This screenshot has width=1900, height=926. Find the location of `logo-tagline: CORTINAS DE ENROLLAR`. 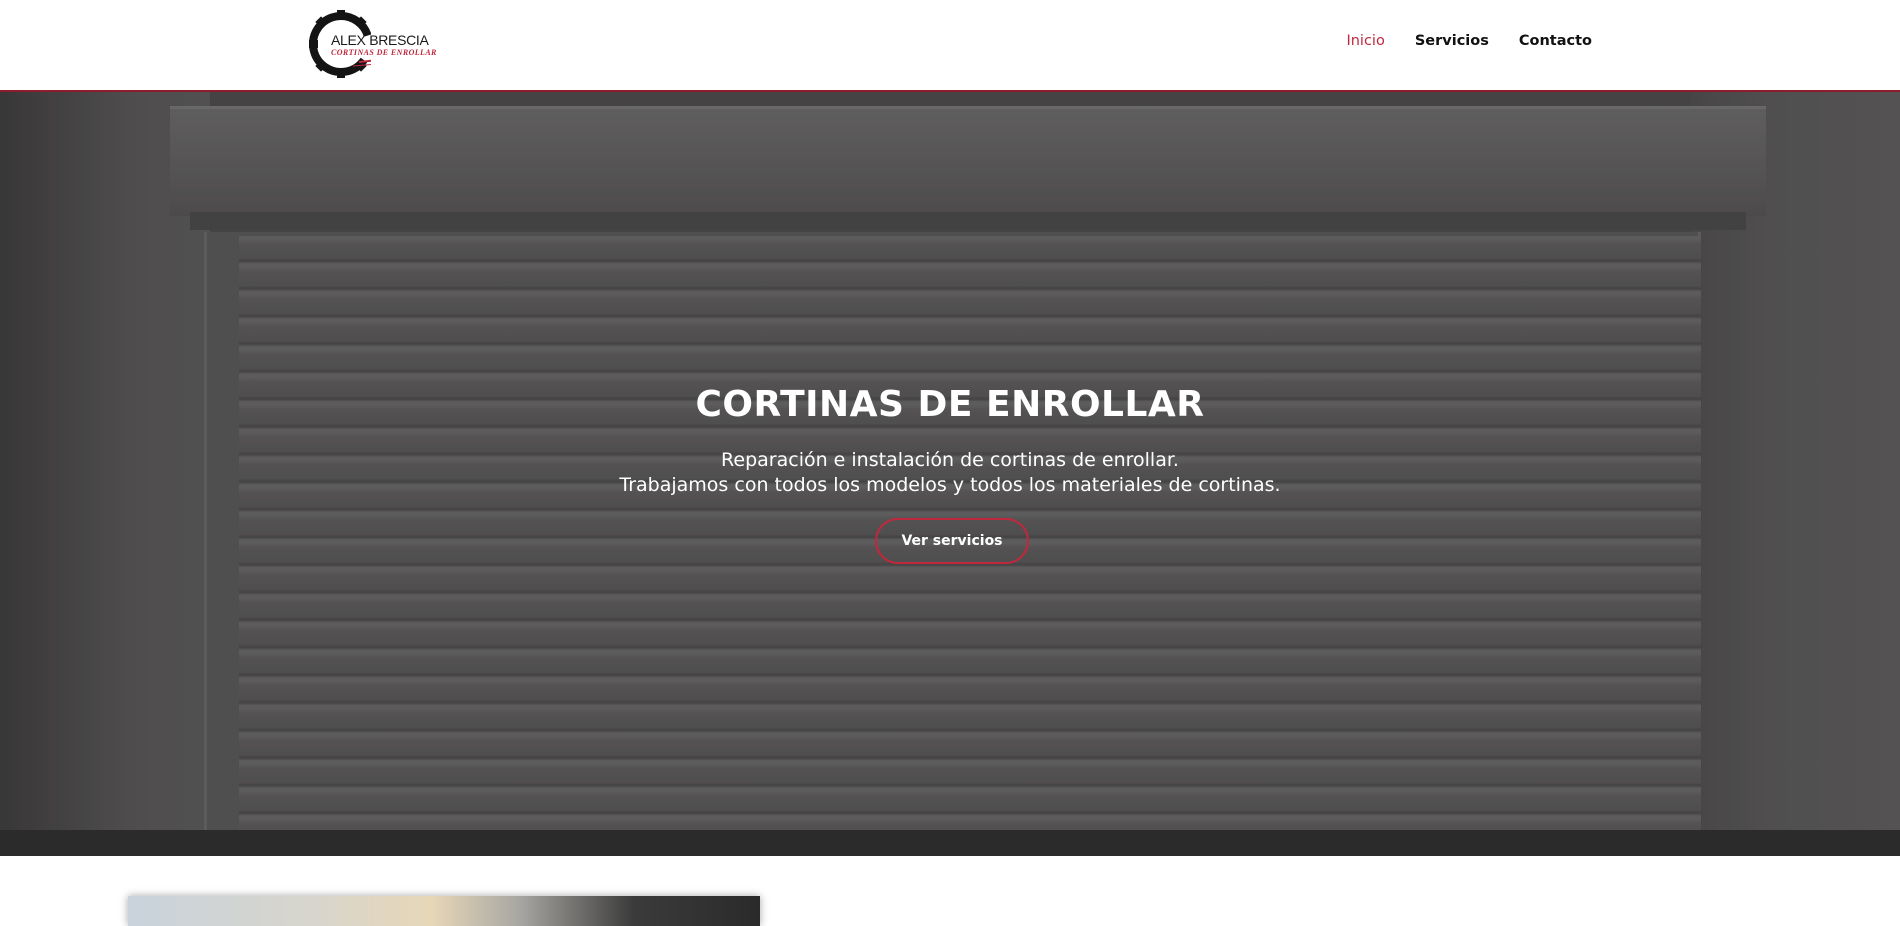

logo-tagline: CORTINAS DE ENROLLAR is located at coordinates (384, 52).